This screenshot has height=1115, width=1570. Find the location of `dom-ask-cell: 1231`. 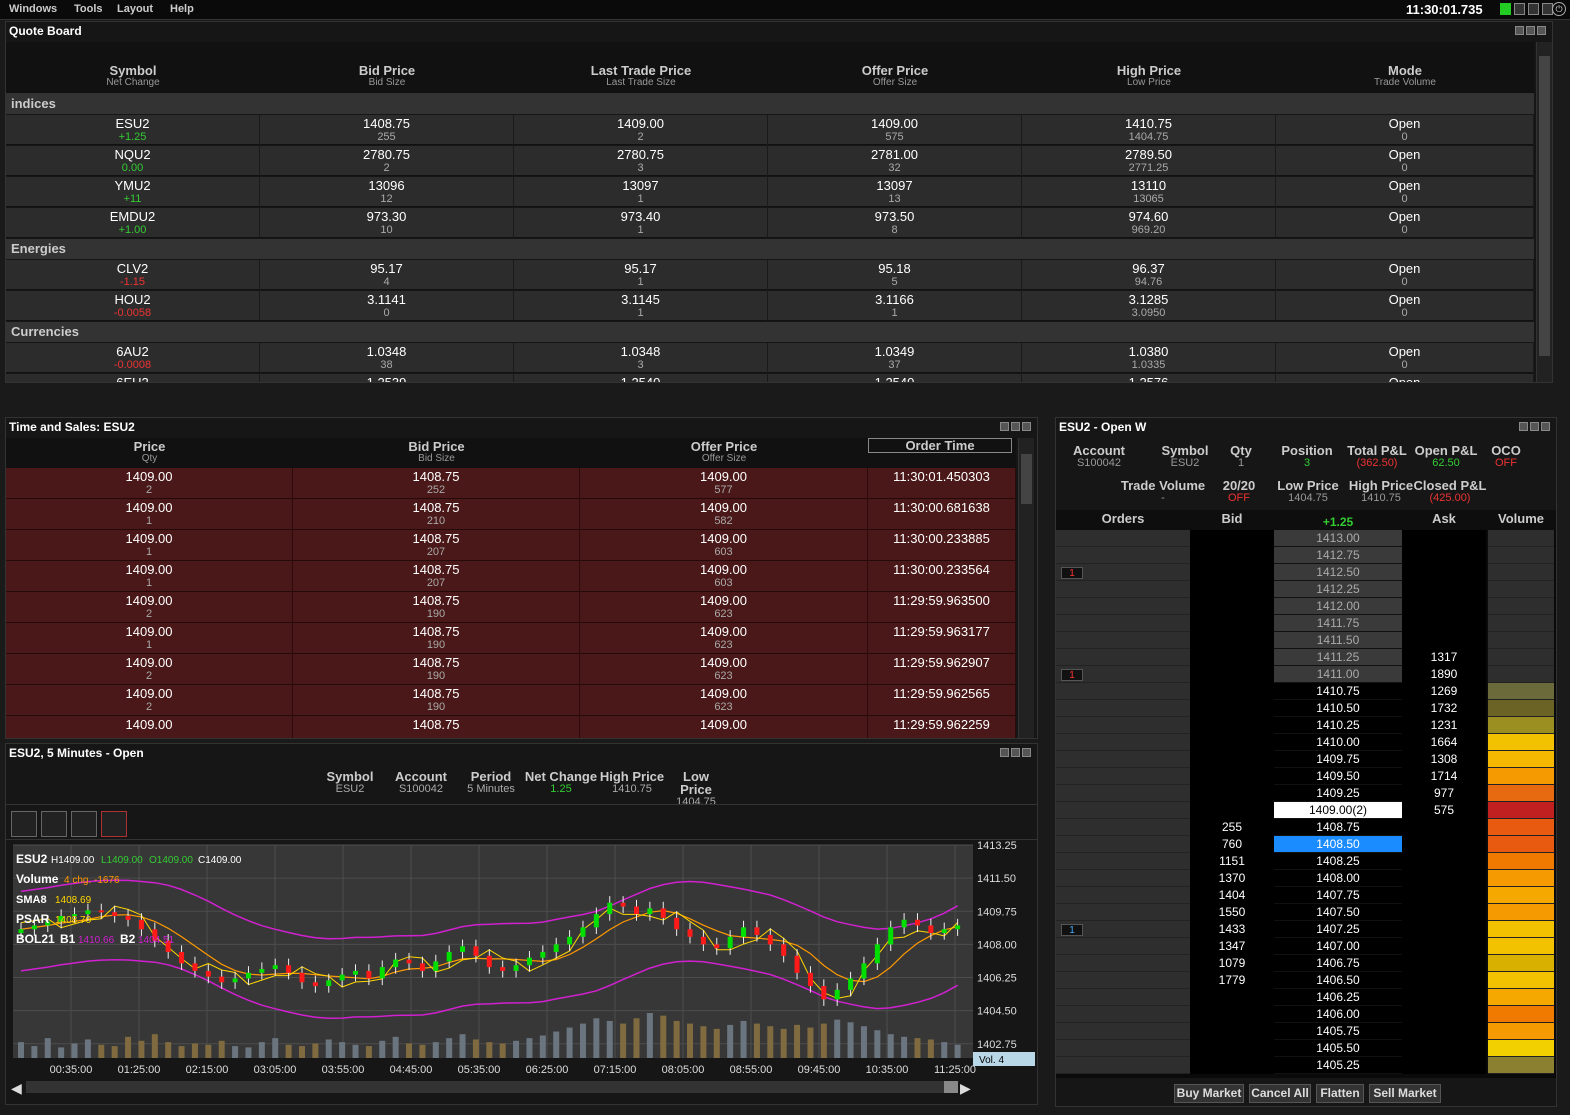

dom-ask-cell: 1231 is located at coordinates (1444, 725).